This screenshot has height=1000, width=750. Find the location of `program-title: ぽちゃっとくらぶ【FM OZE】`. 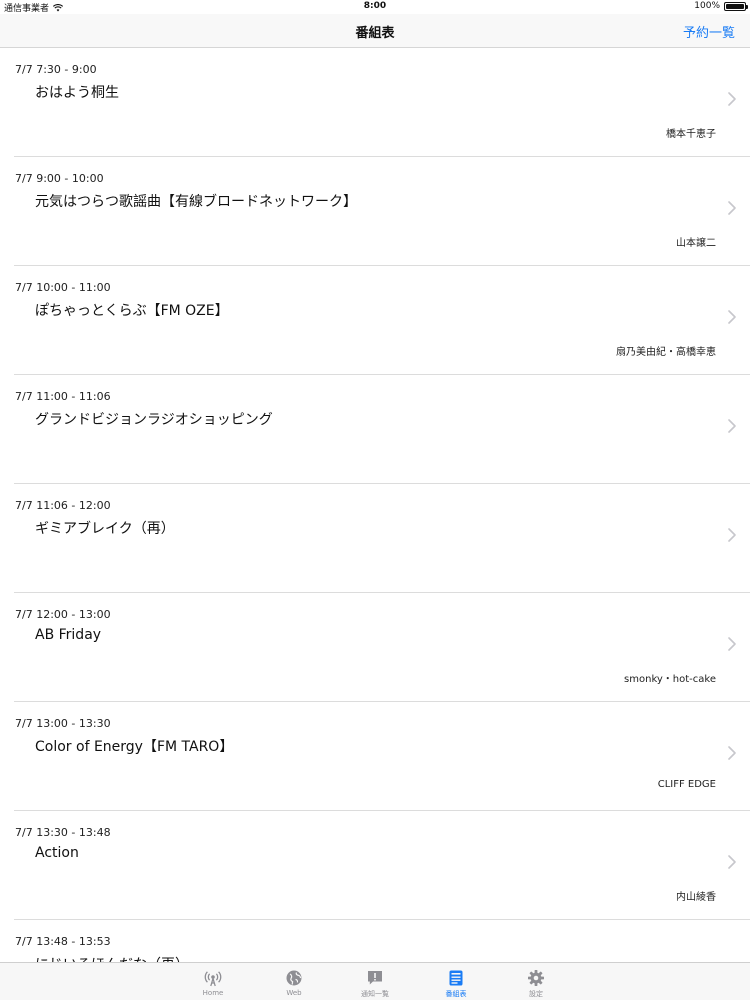

program-title: ぽちゃっとくらぶ【FM OZE】 is located at coordinates (132, 311).